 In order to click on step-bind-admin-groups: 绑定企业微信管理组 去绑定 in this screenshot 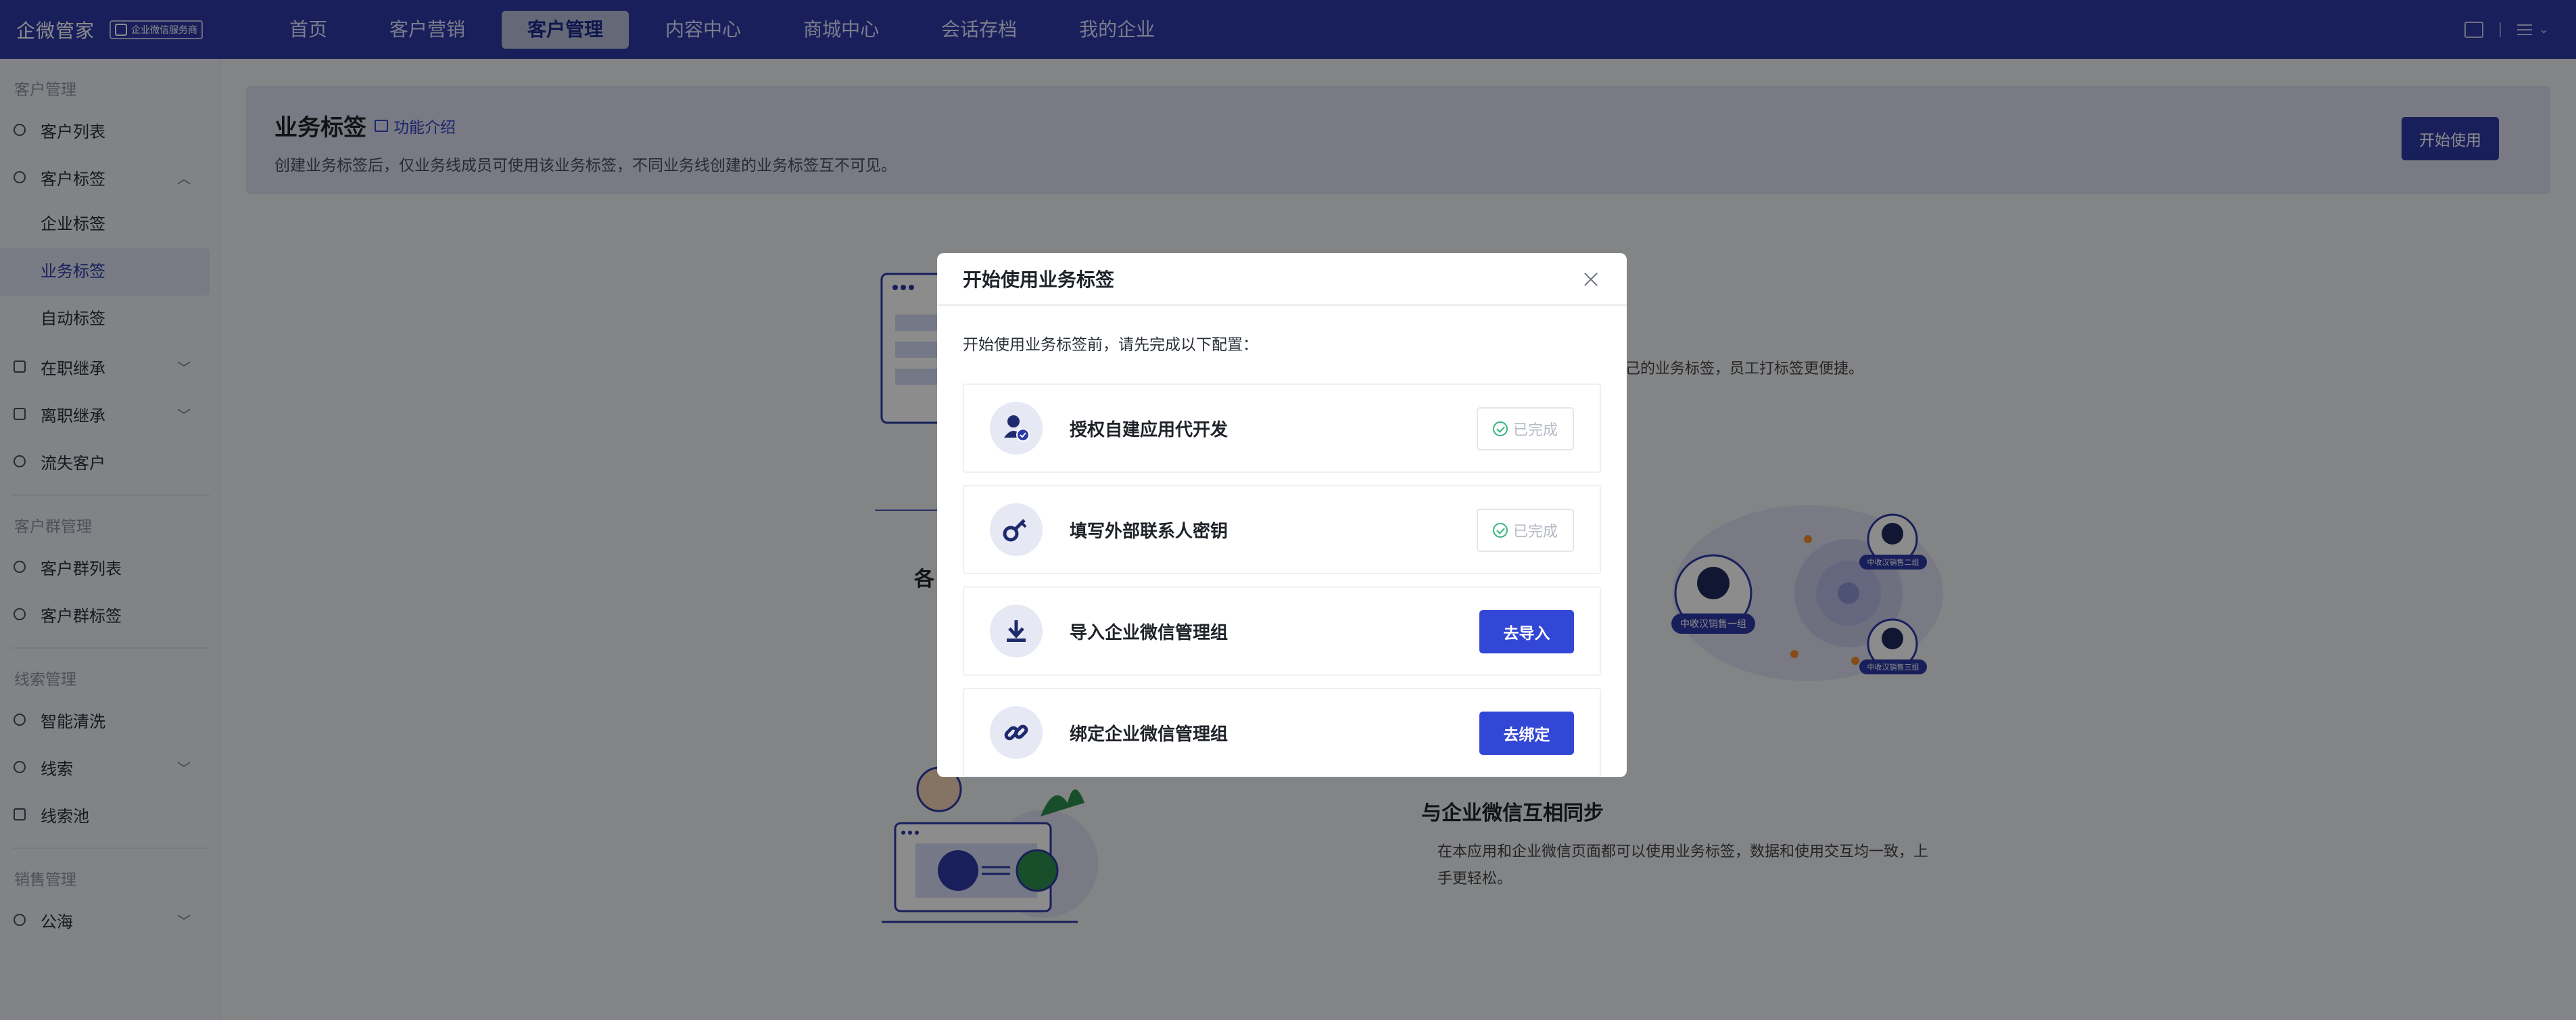, I will do `click(1282, 733)`.